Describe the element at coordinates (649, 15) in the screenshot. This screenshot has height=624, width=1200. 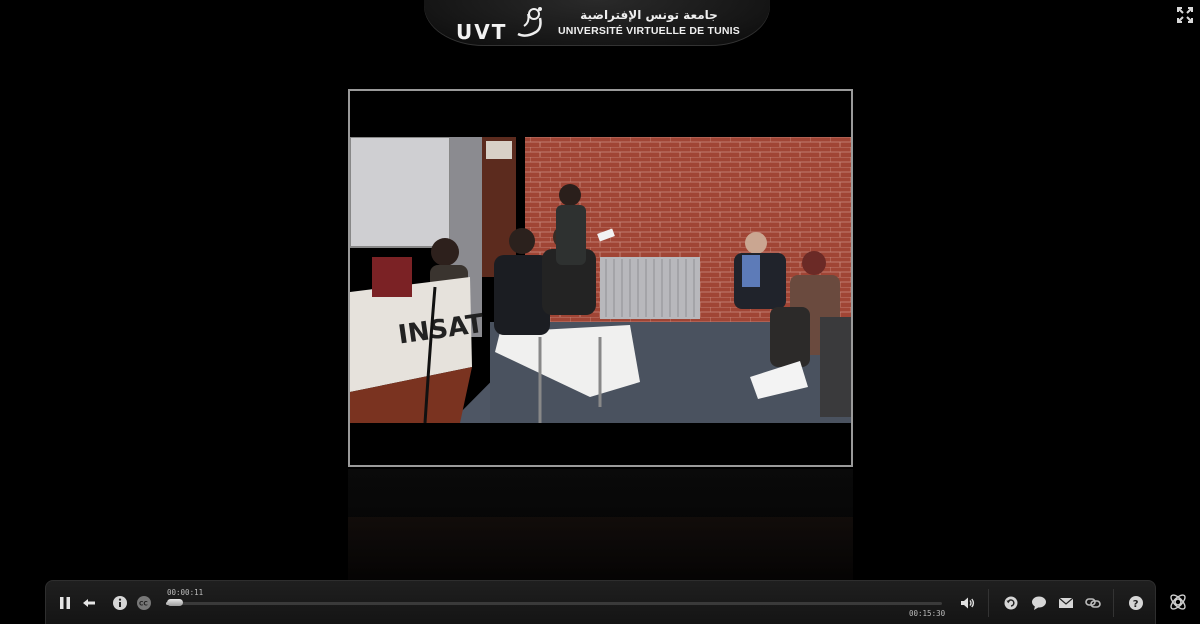
I see `logo-arabic-text: جامعة تونس الإفتراضية` at that location.